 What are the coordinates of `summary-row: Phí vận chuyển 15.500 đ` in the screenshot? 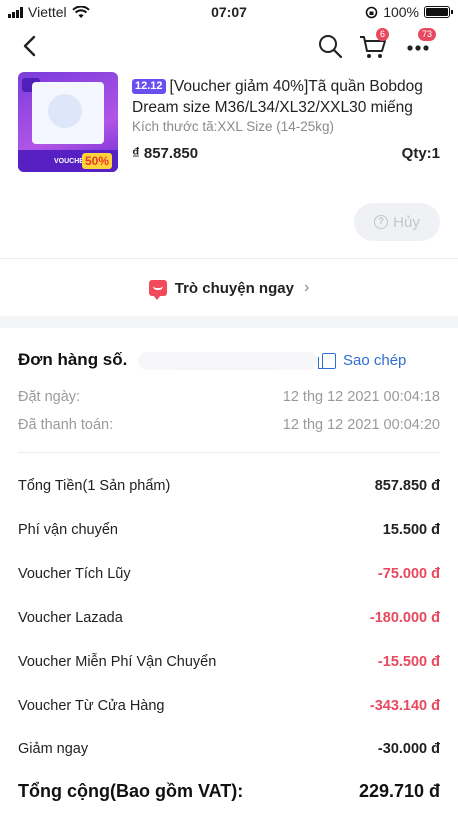 It's located at (229, 533).